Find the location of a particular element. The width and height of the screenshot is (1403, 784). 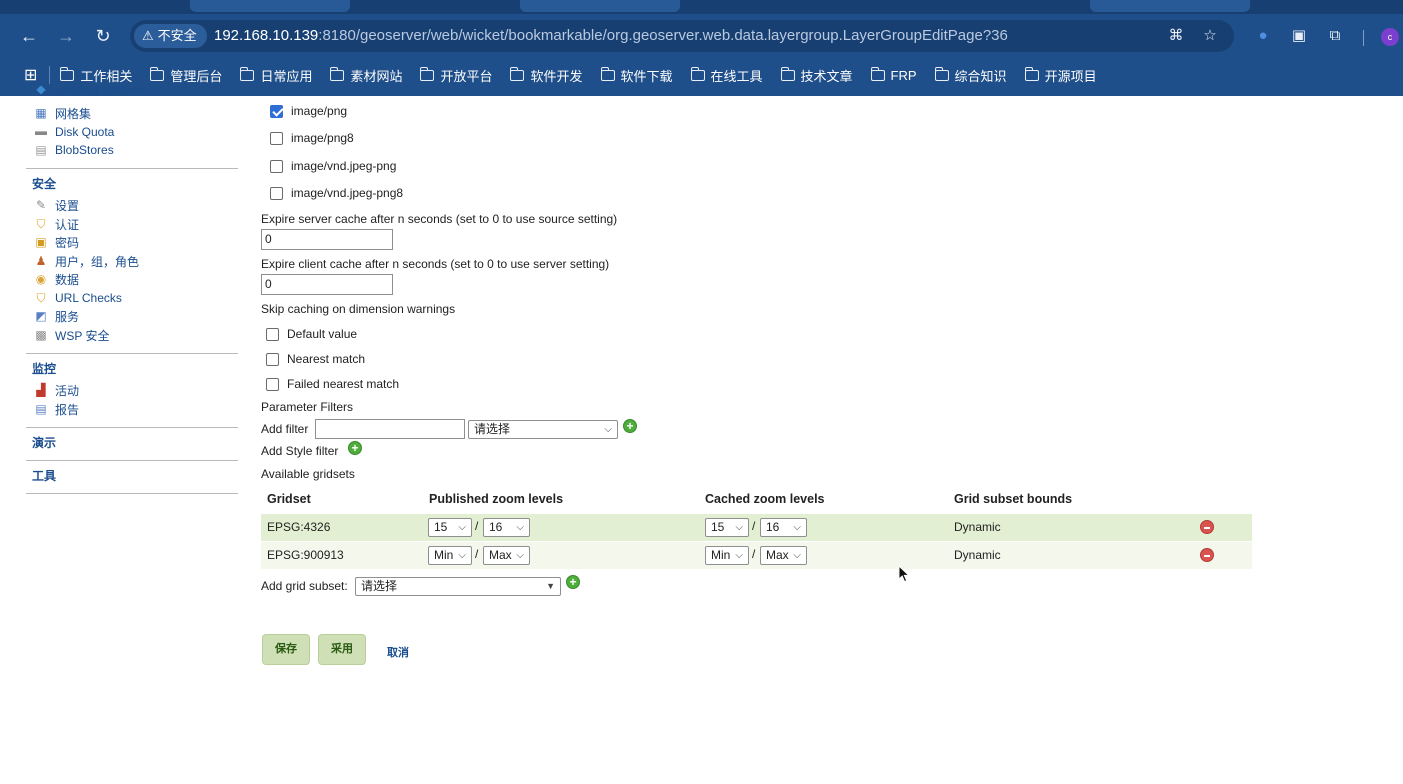

published-min-zoom-select: Min ⌵ is located at coordinates (450, 555).